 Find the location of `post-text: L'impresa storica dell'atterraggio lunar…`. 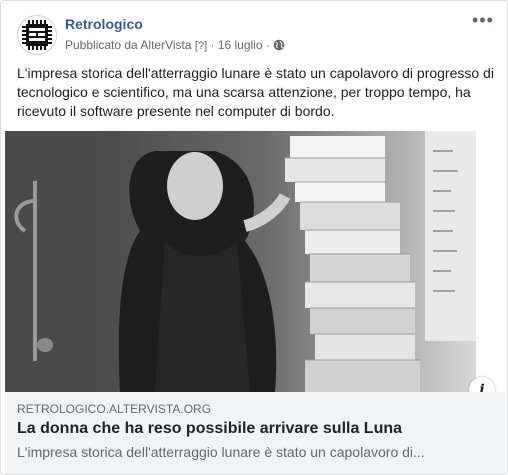

post-text: L'impresa storica dell'atterraggio lunar… is located at coordinates (255, 92).